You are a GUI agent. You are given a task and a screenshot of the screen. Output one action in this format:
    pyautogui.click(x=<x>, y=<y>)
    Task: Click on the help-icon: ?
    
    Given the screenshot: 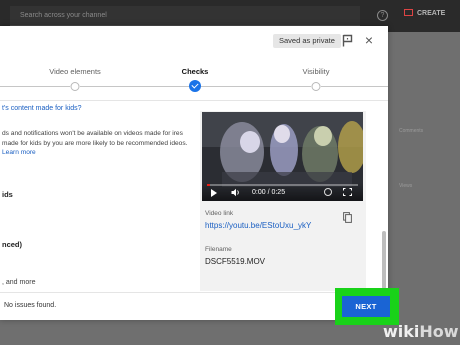 What is the action you would take?
    pyautogui.click(x=382, y=15)
    